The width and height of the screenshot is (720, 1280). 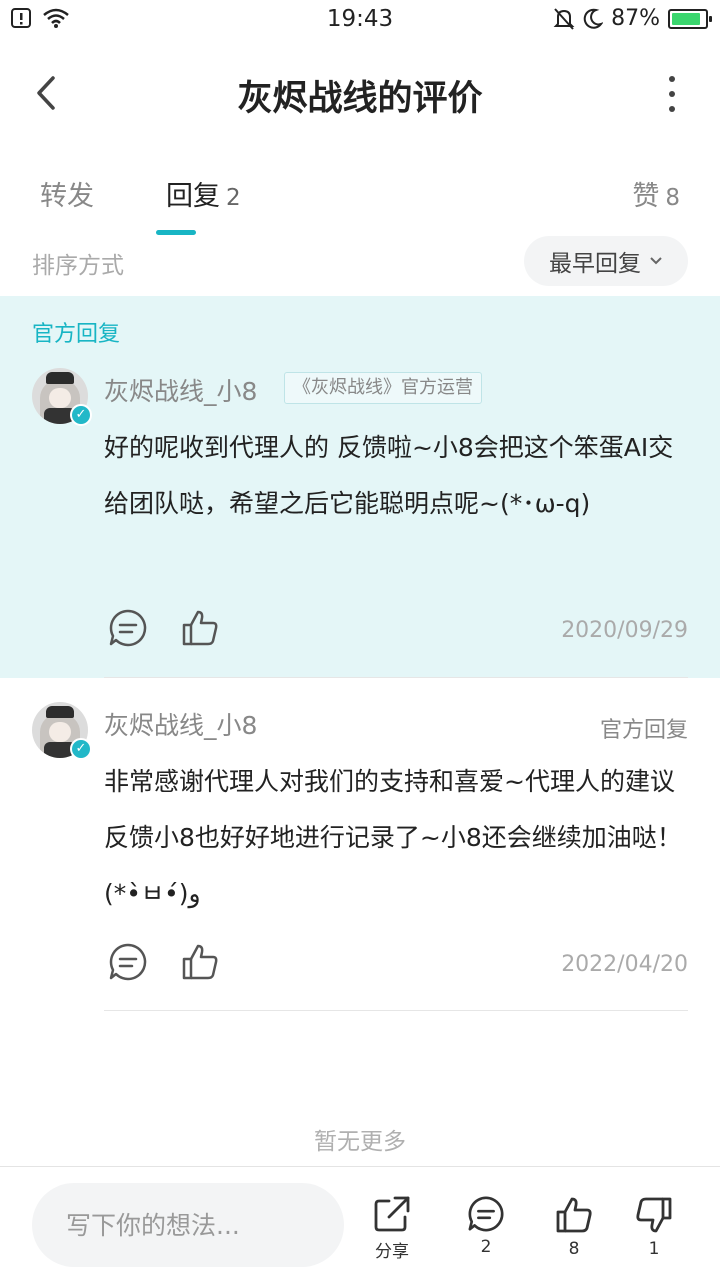 What do you see at coordinates (564, 18) in the screenshot?
I see `mute-bell-icon` at bounding box center [564, 18].